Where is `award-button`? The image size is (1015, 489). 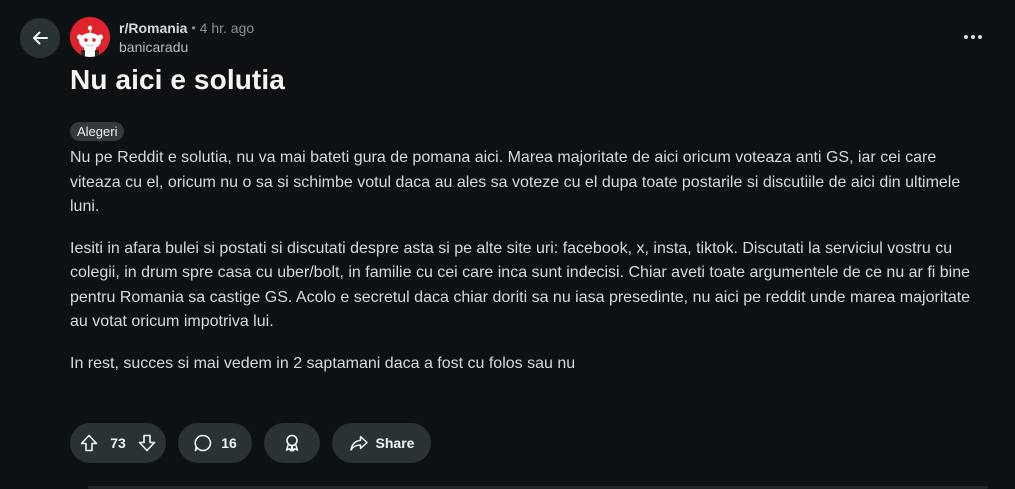 award-button is located at coordinates (292, 443).